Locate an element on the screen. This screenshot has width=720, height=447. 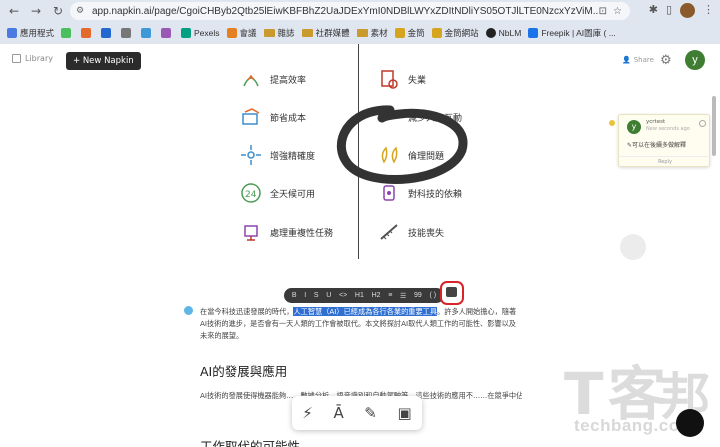
extensions-icon: ✱ is located at coordinates (653, 10).